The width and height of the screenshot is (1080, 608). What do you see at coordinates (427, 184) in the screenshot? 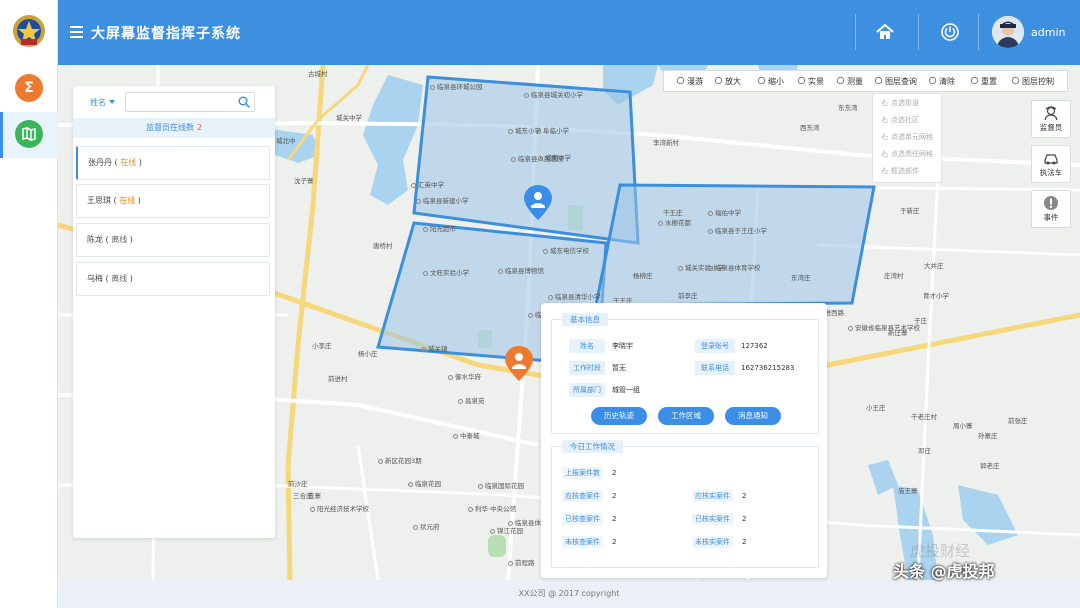
I see `map-poi-label: 汇英中学` at bounding box center [427, 184].